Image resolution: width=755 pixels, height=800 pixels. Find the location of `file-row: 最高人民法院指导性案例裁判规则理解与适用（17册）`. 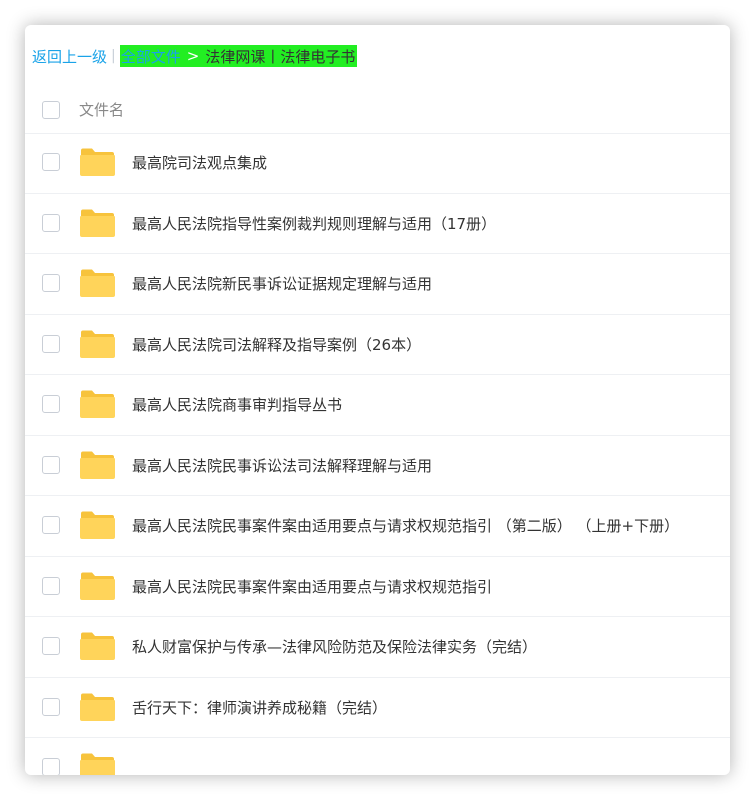

file-row: 最高人民法院指导性案例裁判规则理解与适用（17册） is located at coordinates (377, 224).